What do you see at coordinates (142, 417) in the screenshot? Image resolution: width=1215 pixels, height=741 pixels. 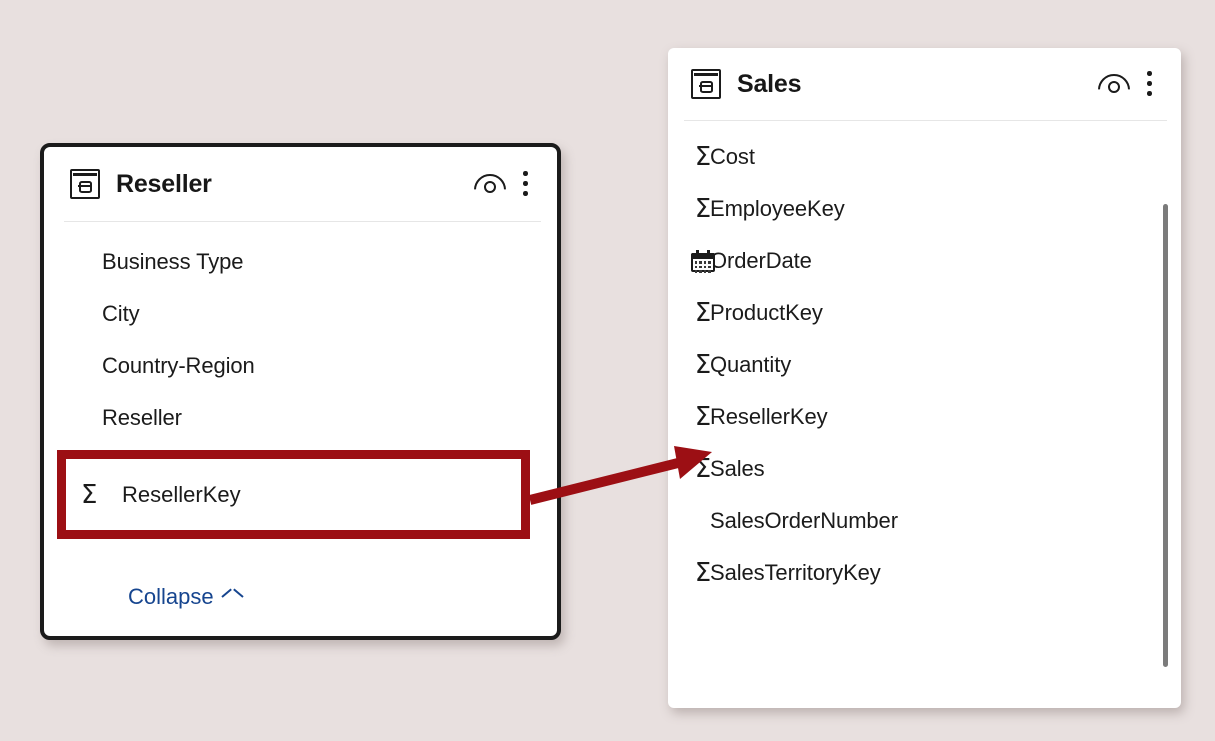 I see `field-label: Reseller` at bounding box center [142, 417].